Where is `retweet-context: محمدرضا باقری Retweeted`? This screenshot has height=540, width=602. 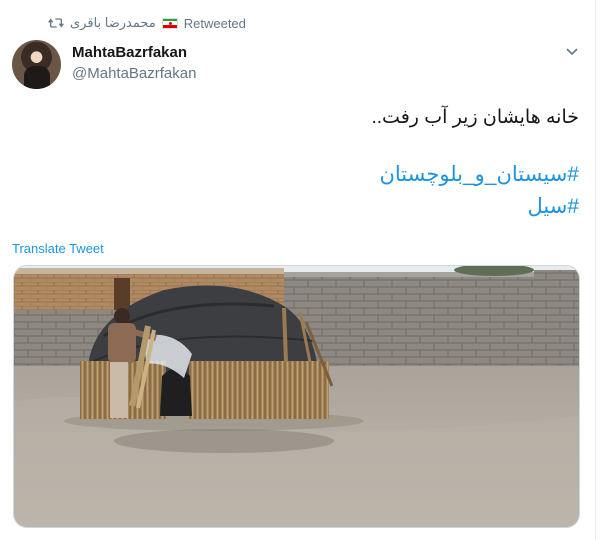
retweet-context: محمدرضا باقری Retweeted is located at coordinates (147, 23).